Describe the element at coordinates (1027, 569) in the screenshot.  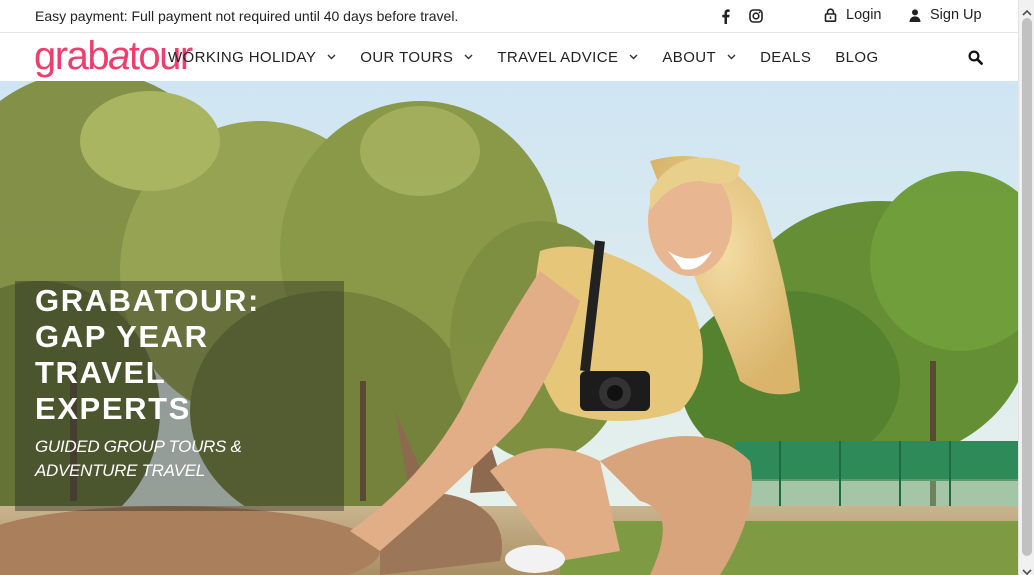
I see `scroll-down-arrow-icon` at that location.